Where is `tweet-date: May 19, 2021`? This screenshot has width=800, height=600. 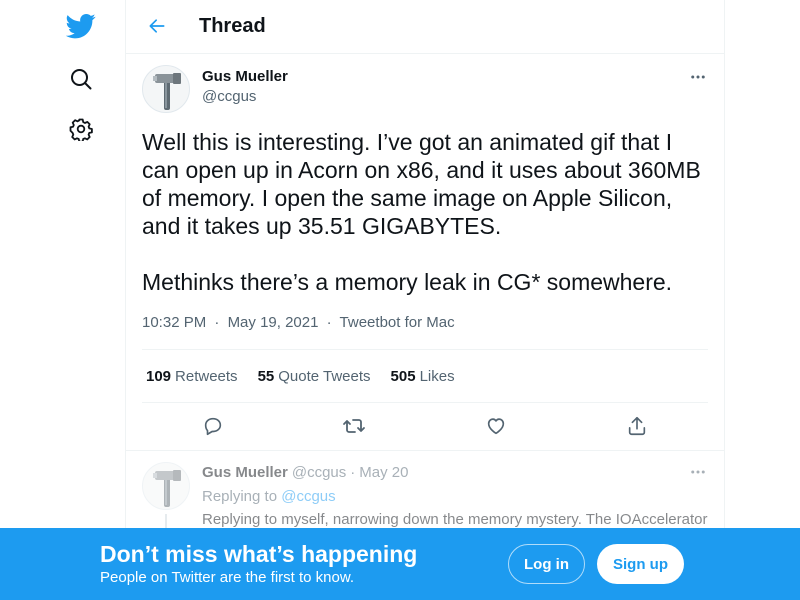
tweet-date: May 19, 2021 is located at coordinates (273, 322).